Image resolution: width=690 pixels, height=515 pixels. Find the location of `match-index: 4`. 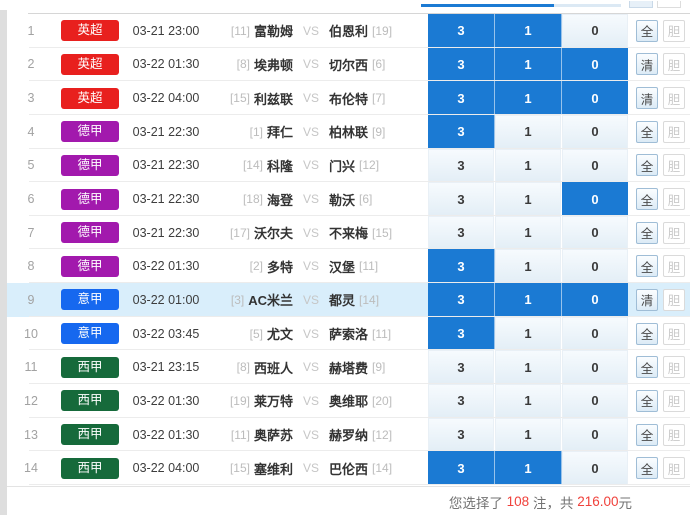

match-index: 4 is located at coordinates (31, 131).